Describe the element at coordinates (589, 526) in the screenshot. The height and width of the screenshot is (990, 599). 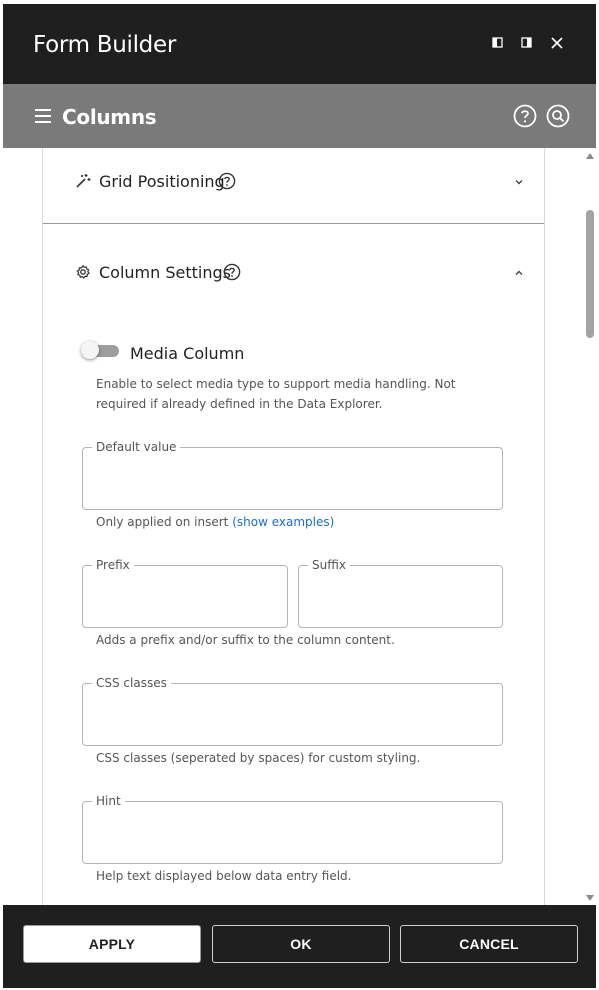
I see `vertical-scrollbar` at that location.